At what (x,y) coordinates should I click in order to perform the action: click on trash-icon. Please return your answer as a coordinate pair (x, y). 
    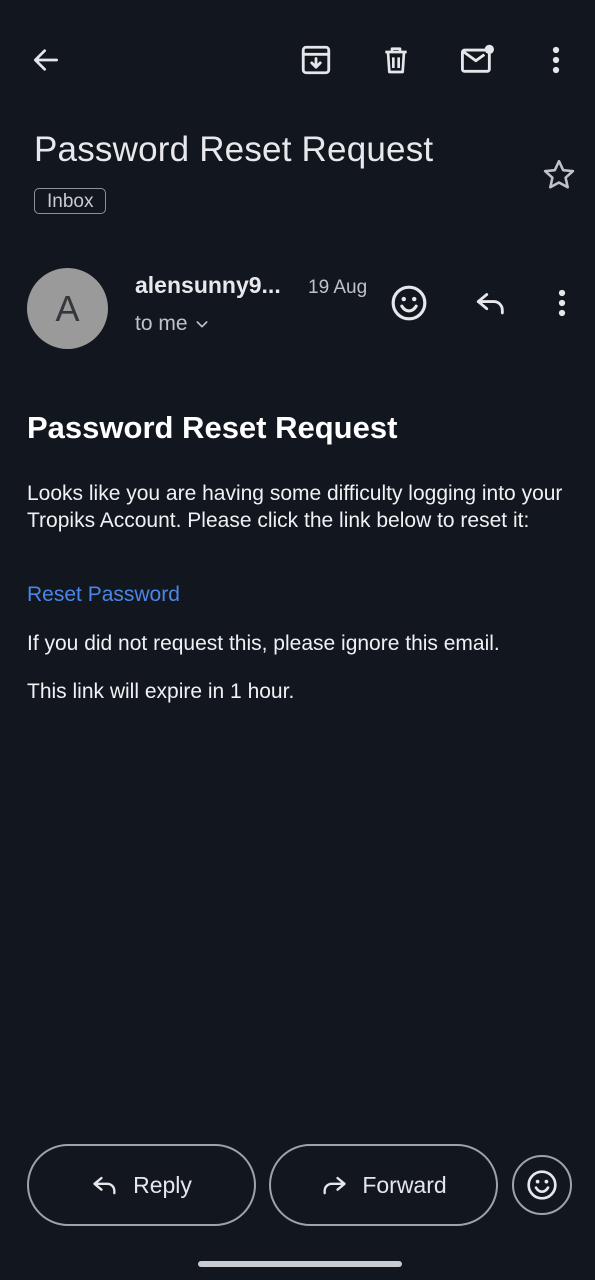
    Looking at the image, I should click on (396, 60).